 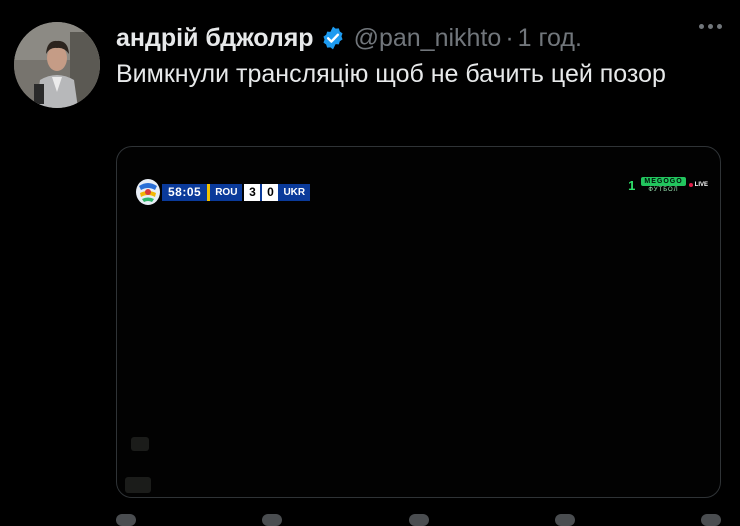 I want to click on avatar-image, so click(x=57, y=65).